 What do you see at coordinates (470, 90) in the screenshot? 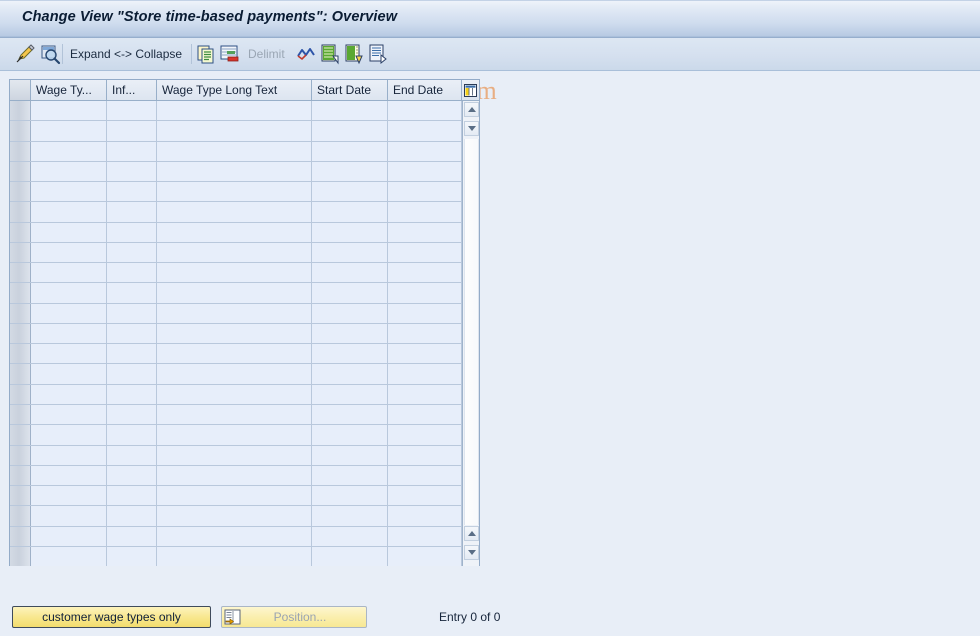
I see `table-settings-icon` at bounding box center [470, 90].